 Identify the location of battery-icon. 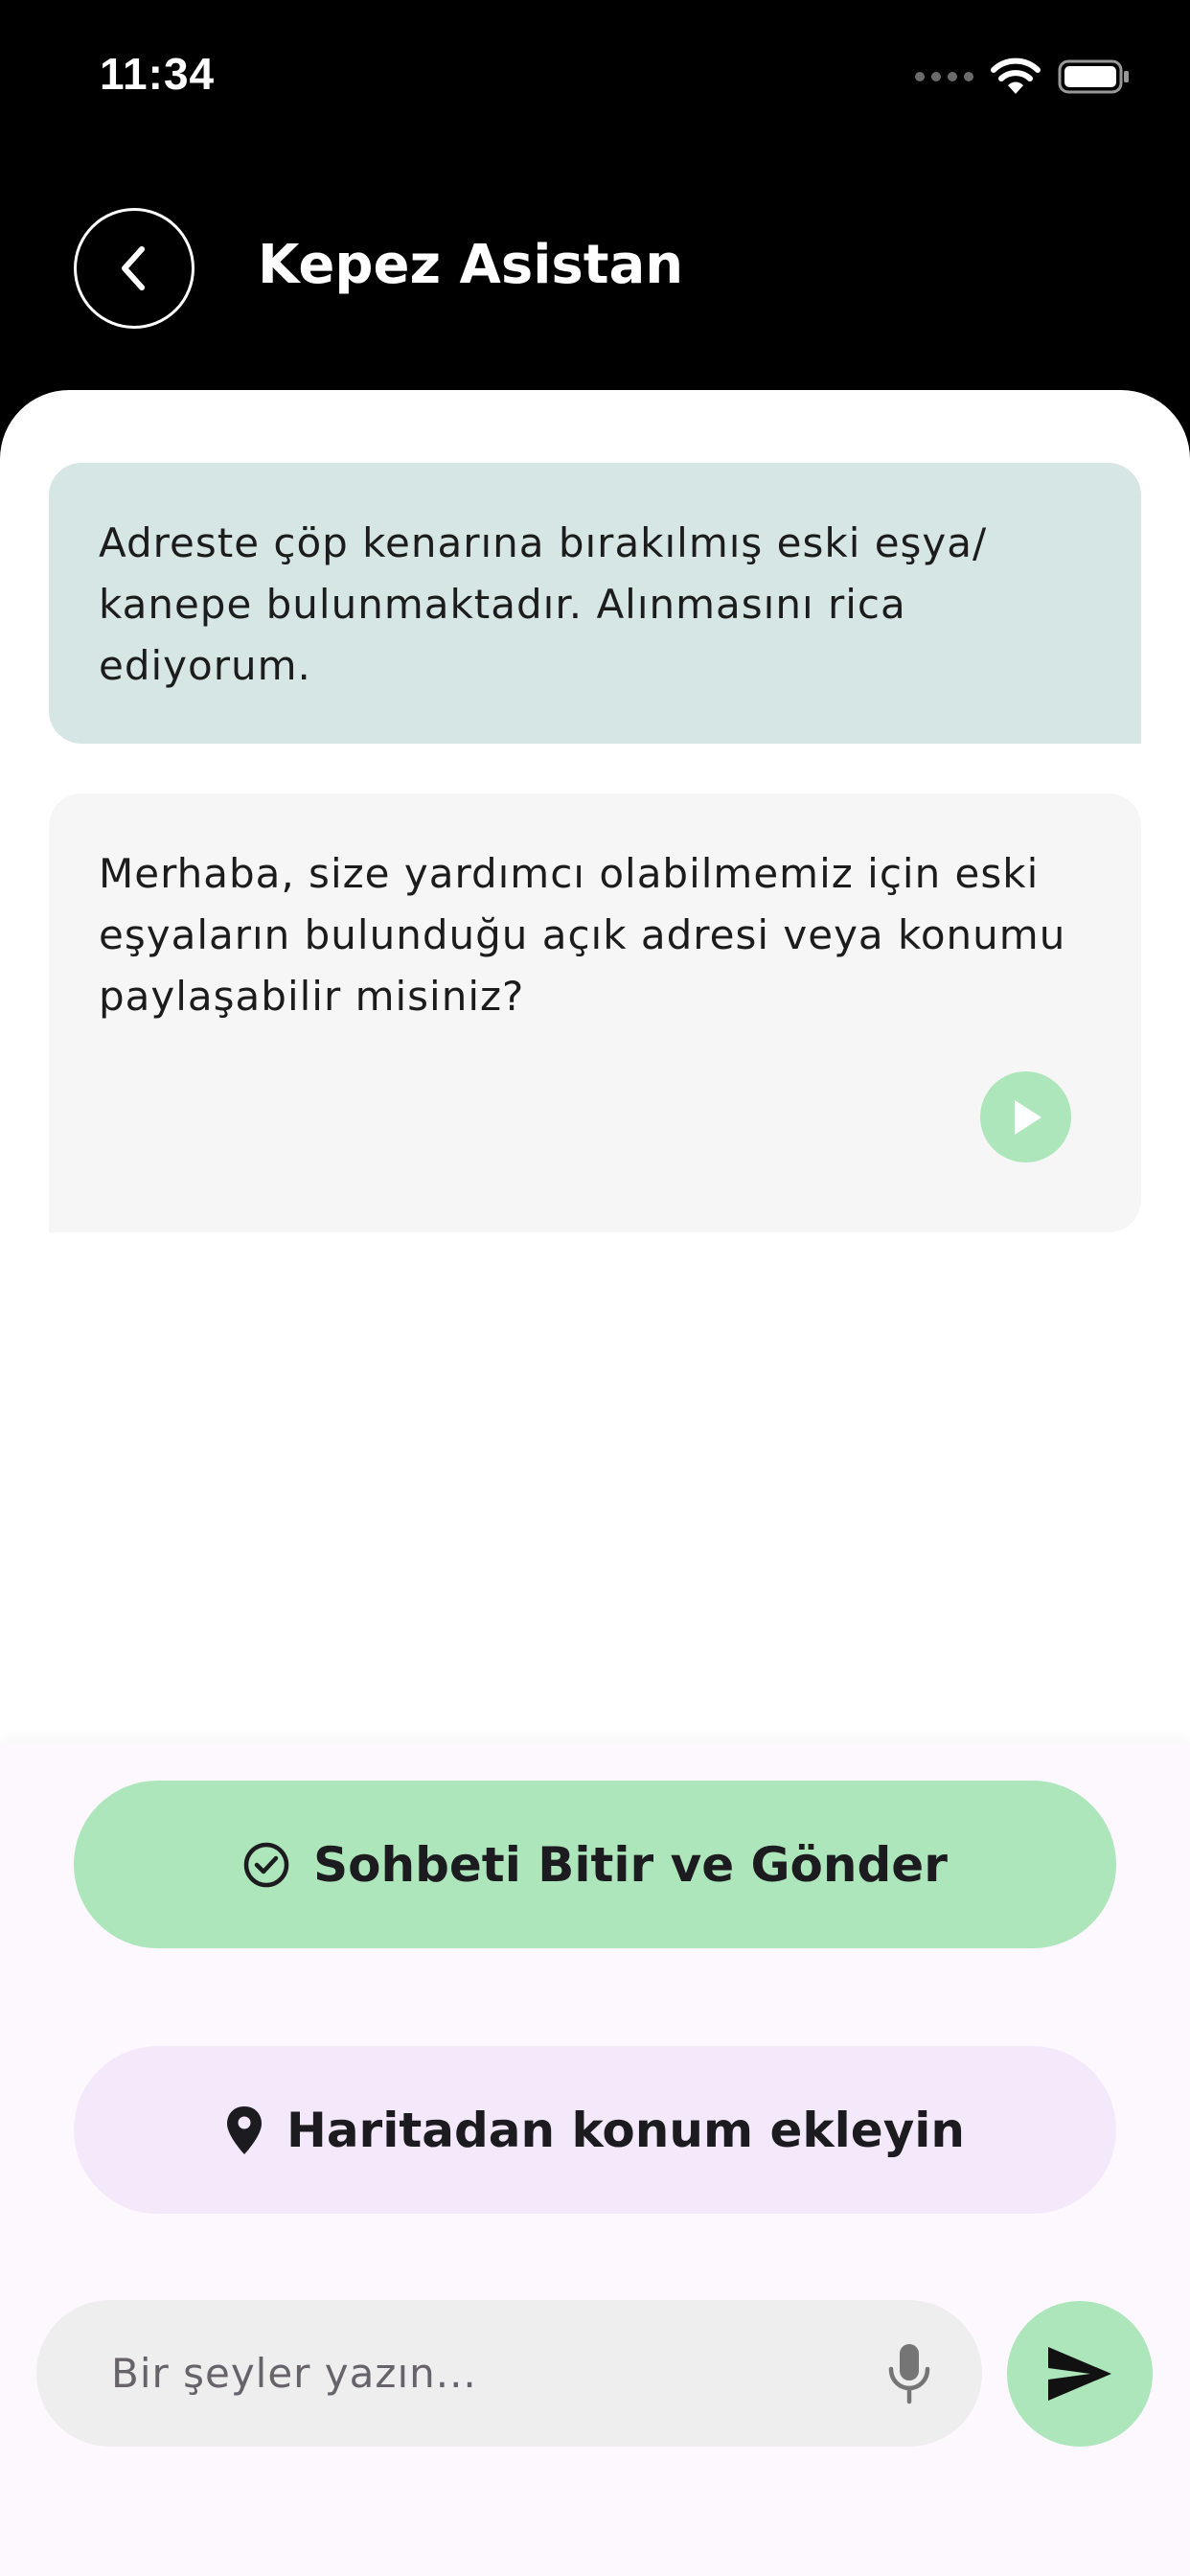
(1094, 76).